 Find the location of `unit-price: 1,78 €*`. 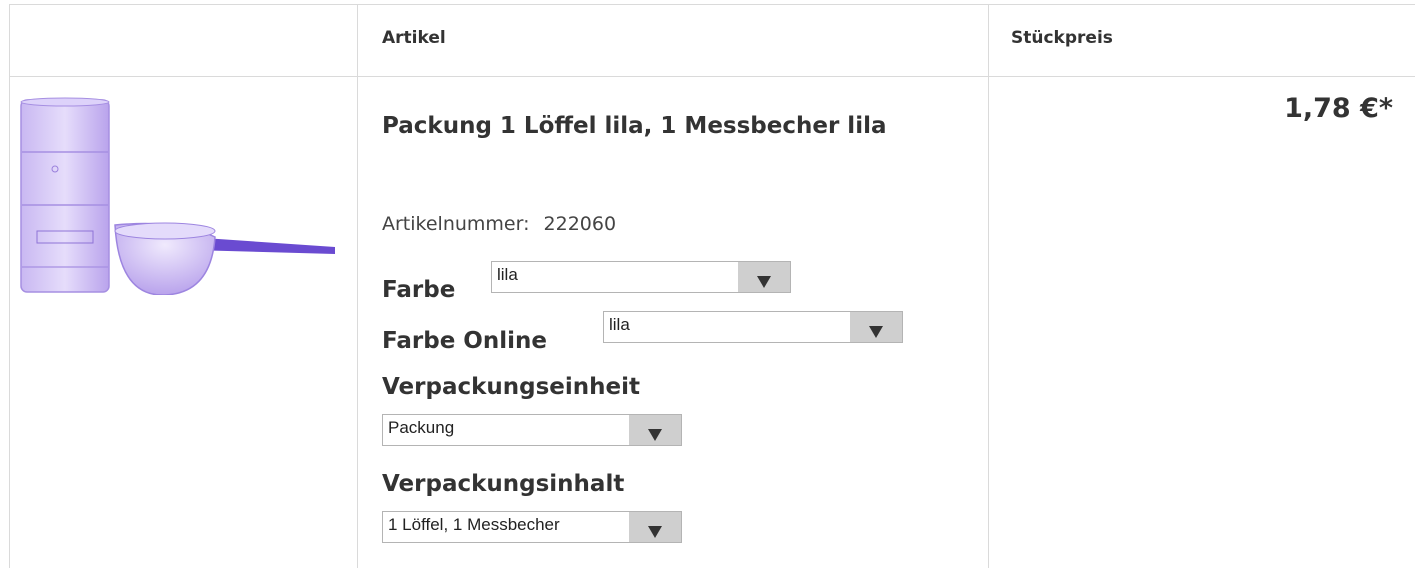

unit-price: 1,78 €* is located at coordinates (1338, 108).